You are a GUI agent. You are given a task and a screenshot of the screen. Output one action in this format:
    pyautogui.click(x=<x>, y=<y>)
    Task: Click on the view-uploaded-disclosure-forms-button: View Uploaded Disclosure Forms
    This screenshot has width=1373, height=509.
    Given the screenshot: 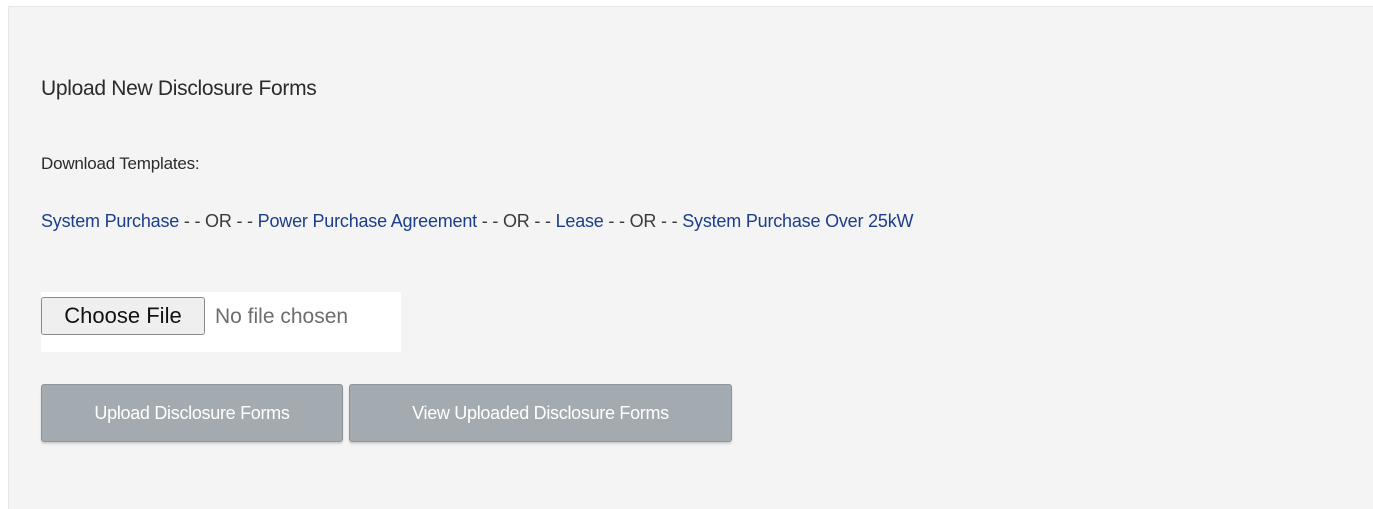 What is the action you would take?
    pyautogui.click(x=540, y=413)
    